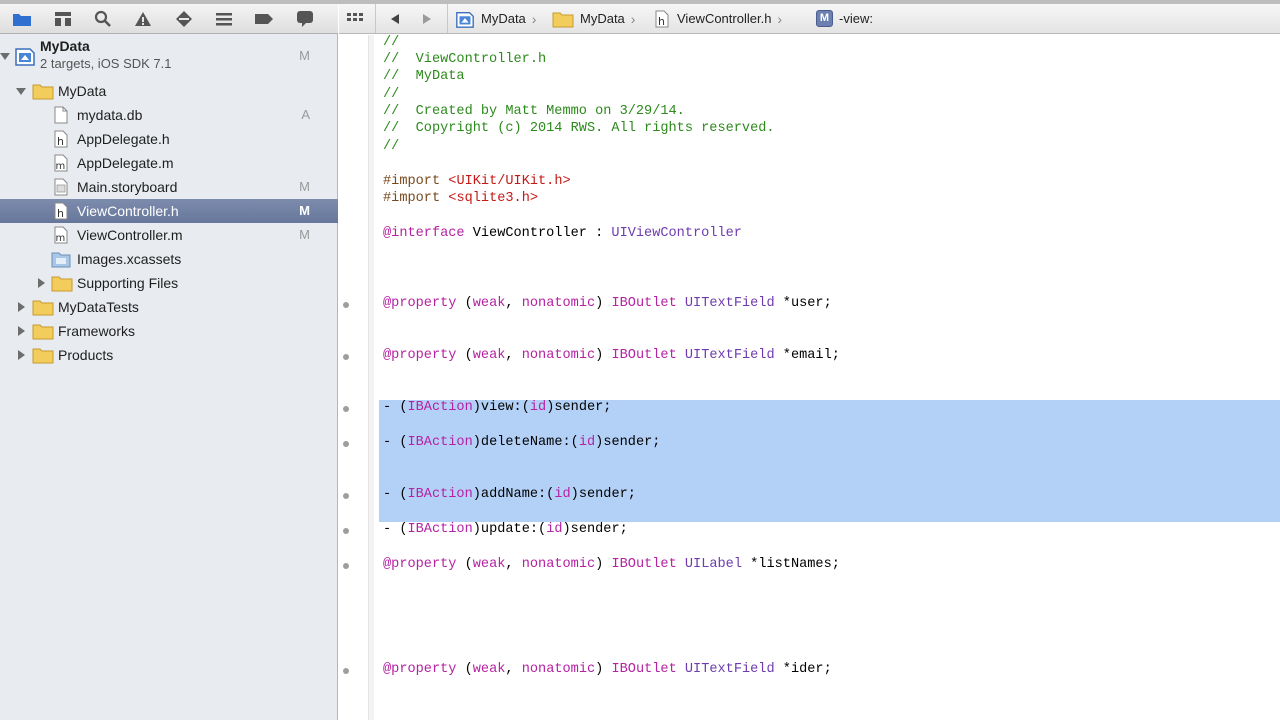  What do you see at coordinates (169, 331) in the screenshot?
I see `tree-item-frameworks: Frameworks` at bounding box center [169, 331].